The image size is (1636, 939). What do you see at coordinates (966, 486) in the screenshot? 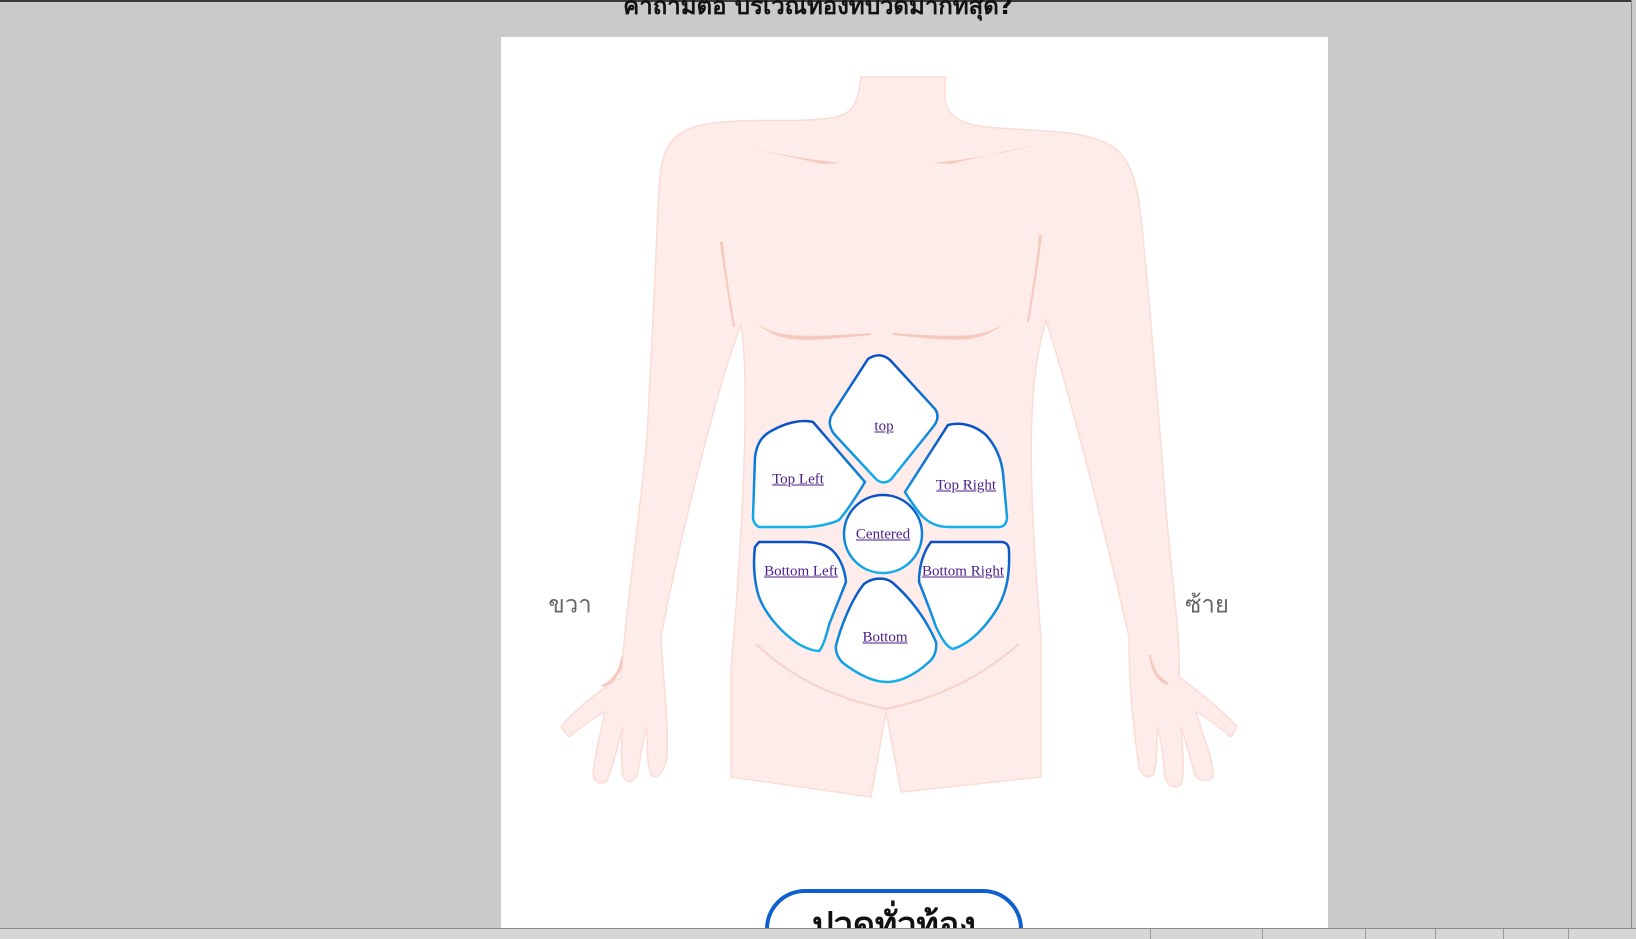
I see `region-top-right-link: Top Right` at bounding box center [966, 486].